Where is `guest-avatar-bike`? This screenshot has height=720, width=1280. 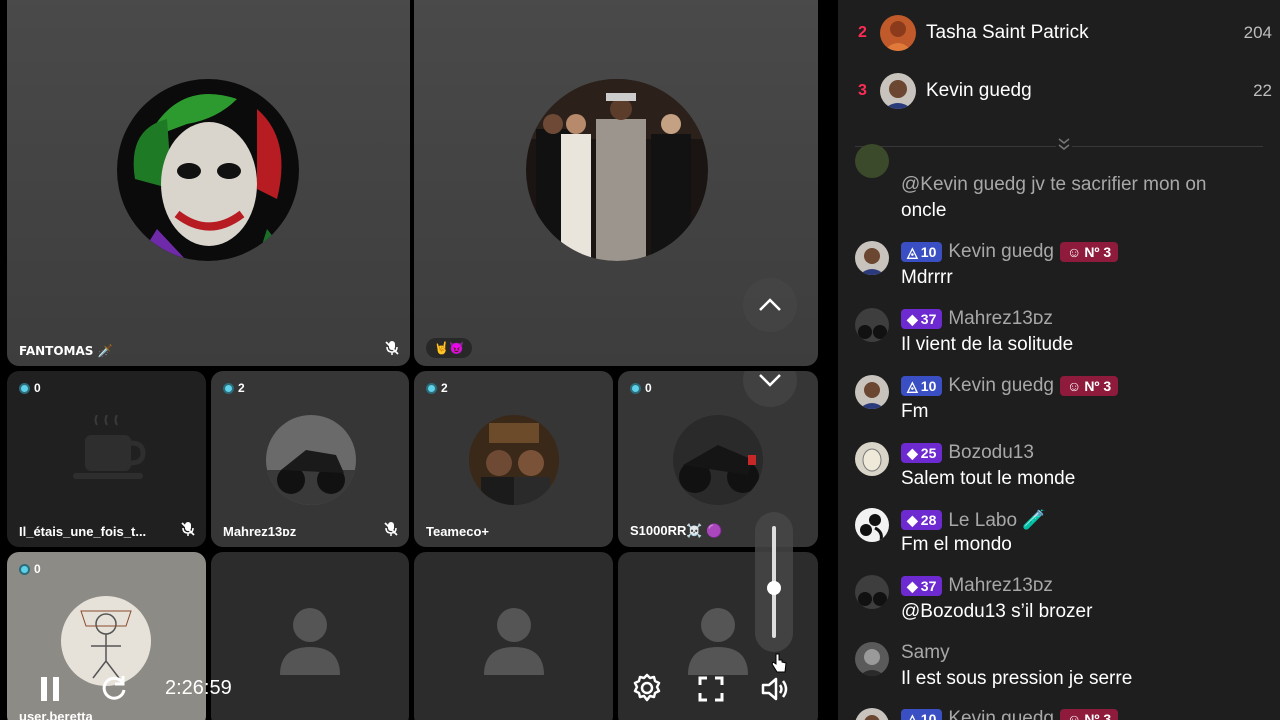
guest-avatar-bike is located at coordinates (718, 460).